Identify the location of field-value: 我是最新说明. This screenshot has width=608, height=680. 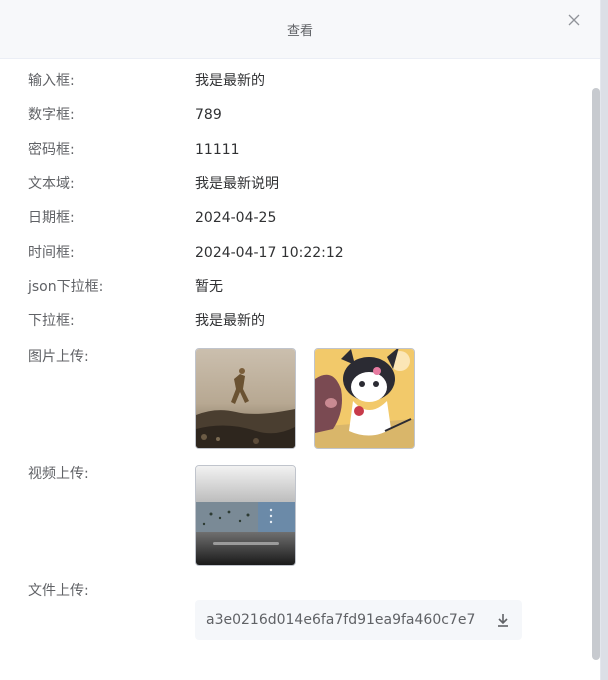
(237, 184).